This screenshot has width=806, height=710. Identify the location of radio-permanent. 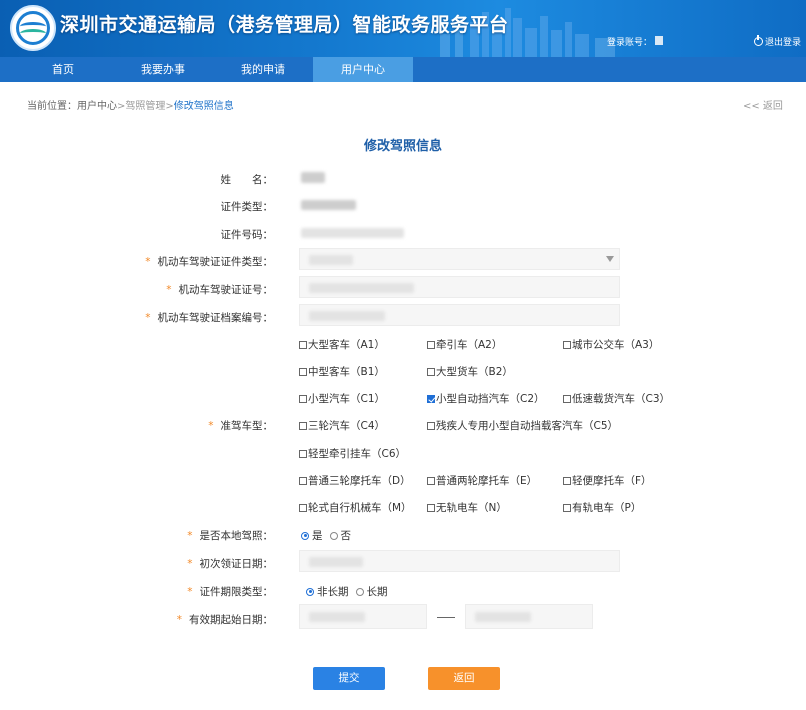
(359, 591).